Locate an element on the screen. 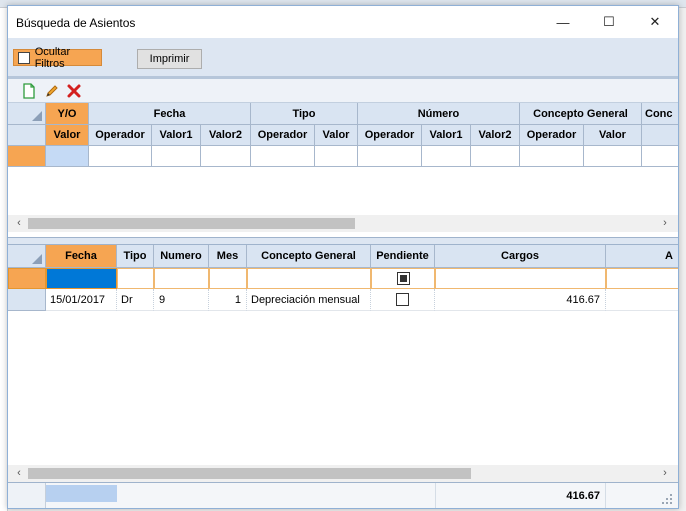 This screenshot has height=511, width=686. toolbar is located at coordinates (343, 91).